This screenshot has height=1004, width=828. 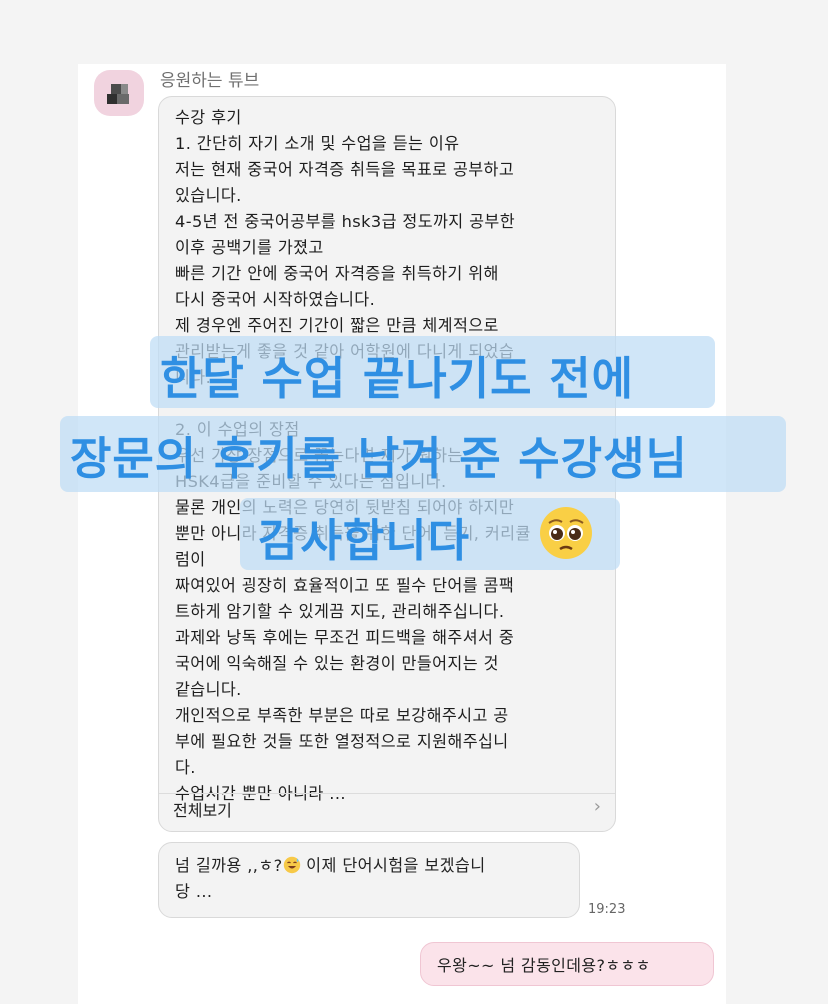 I want to click on caption-line-3: 감사합니다, so click(x=364, y=540).